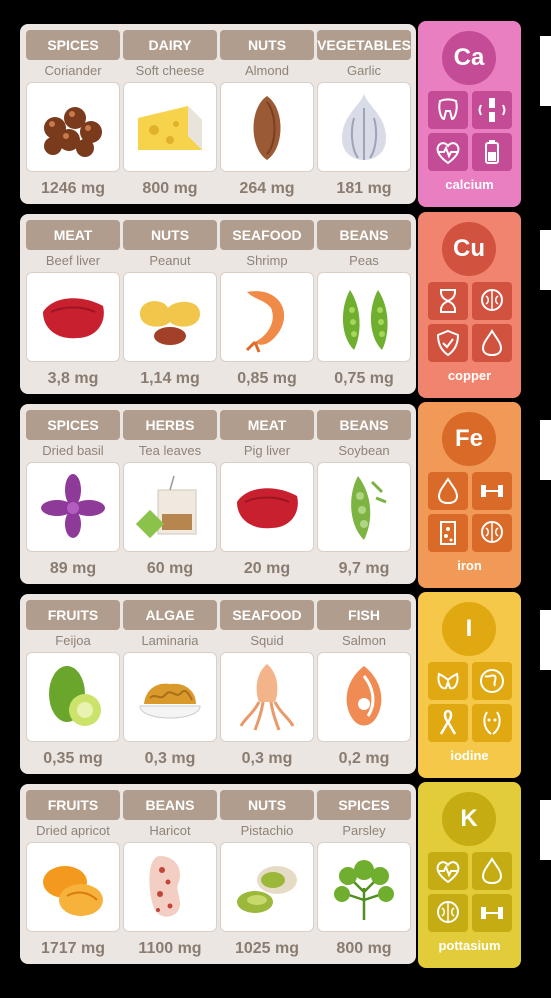 The image size is (551, 998). I want to click on shrimp-icon, so click(267, 317).